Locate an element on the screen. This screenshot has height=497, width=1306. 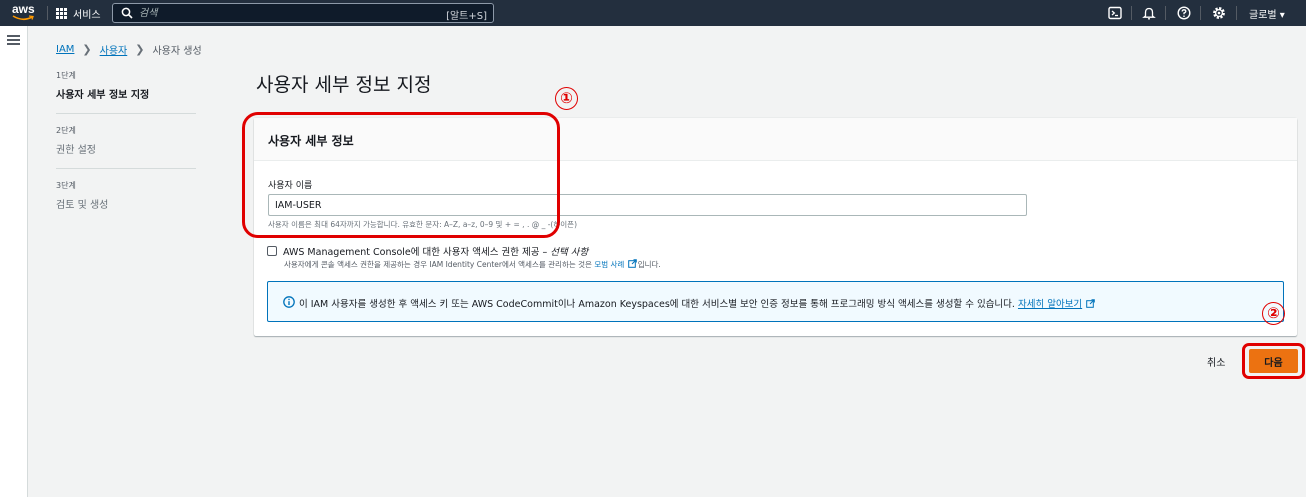
breadcrumb-iam-link: IAM is located at coordinates (65, 49).